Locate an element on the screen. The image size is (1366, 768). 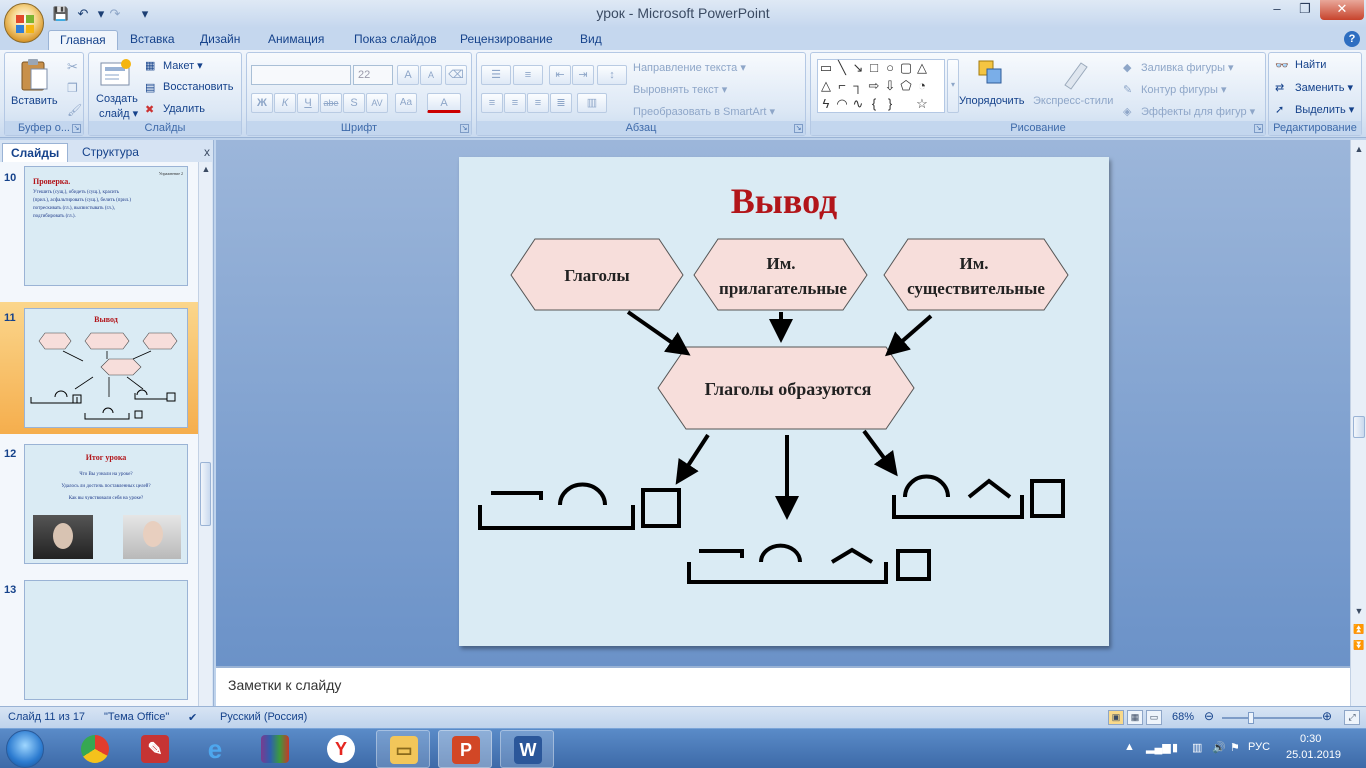
align-left-button: ≡ is located at coordinates (492, 103).